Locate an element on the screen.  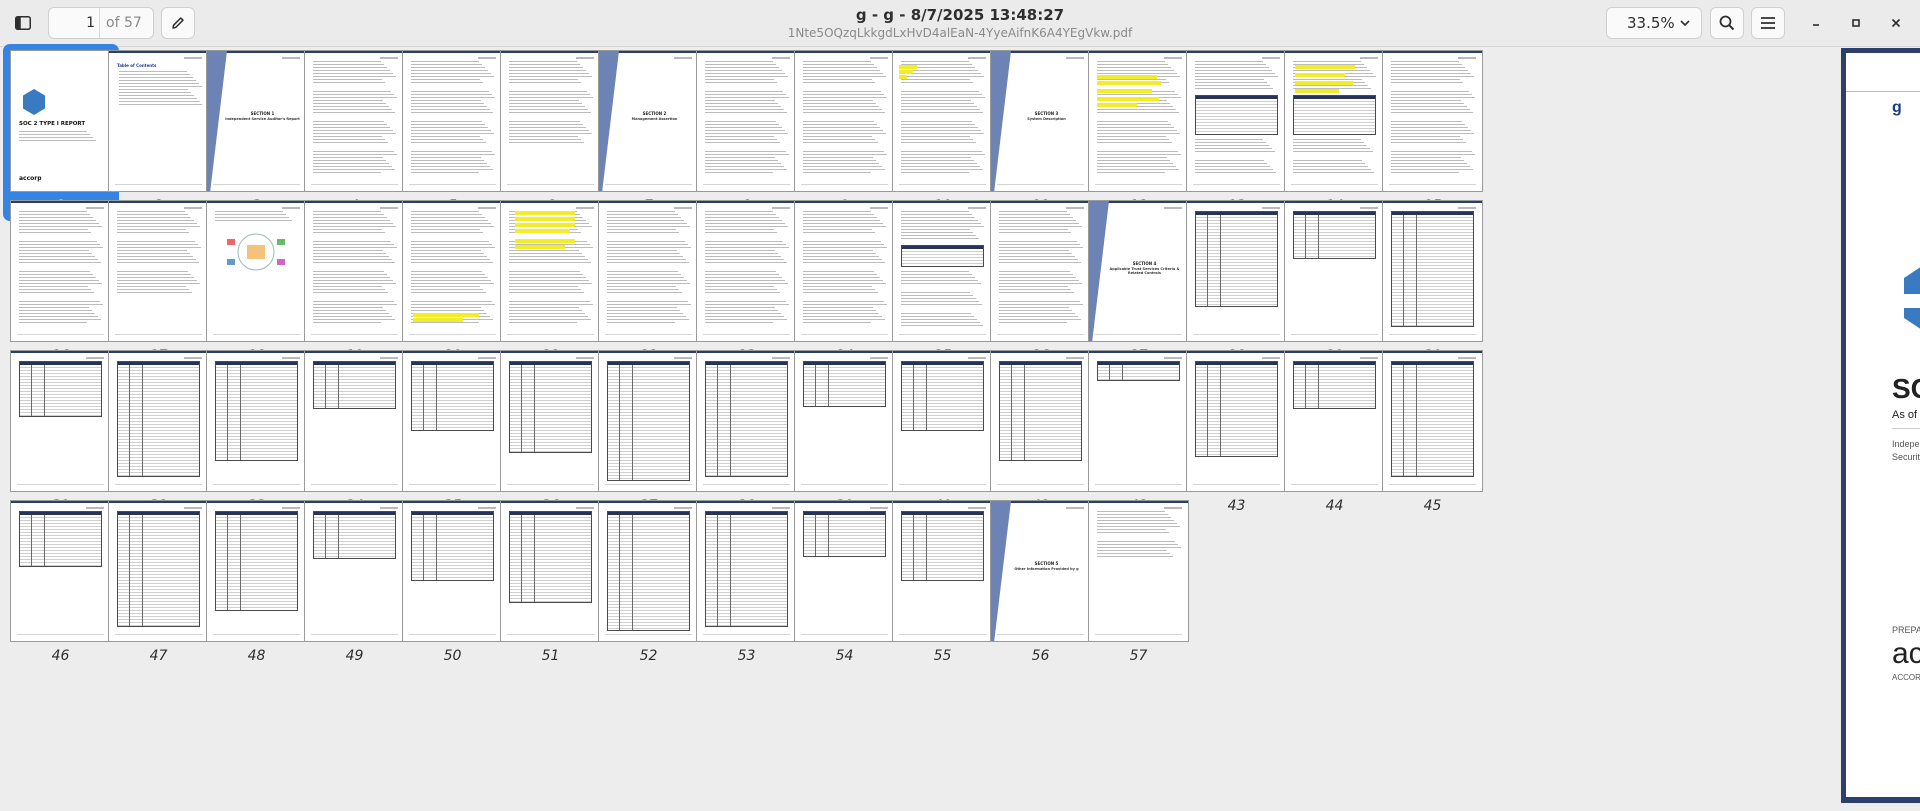
sidebar-toggle-button is located at coordinates (23, 23).